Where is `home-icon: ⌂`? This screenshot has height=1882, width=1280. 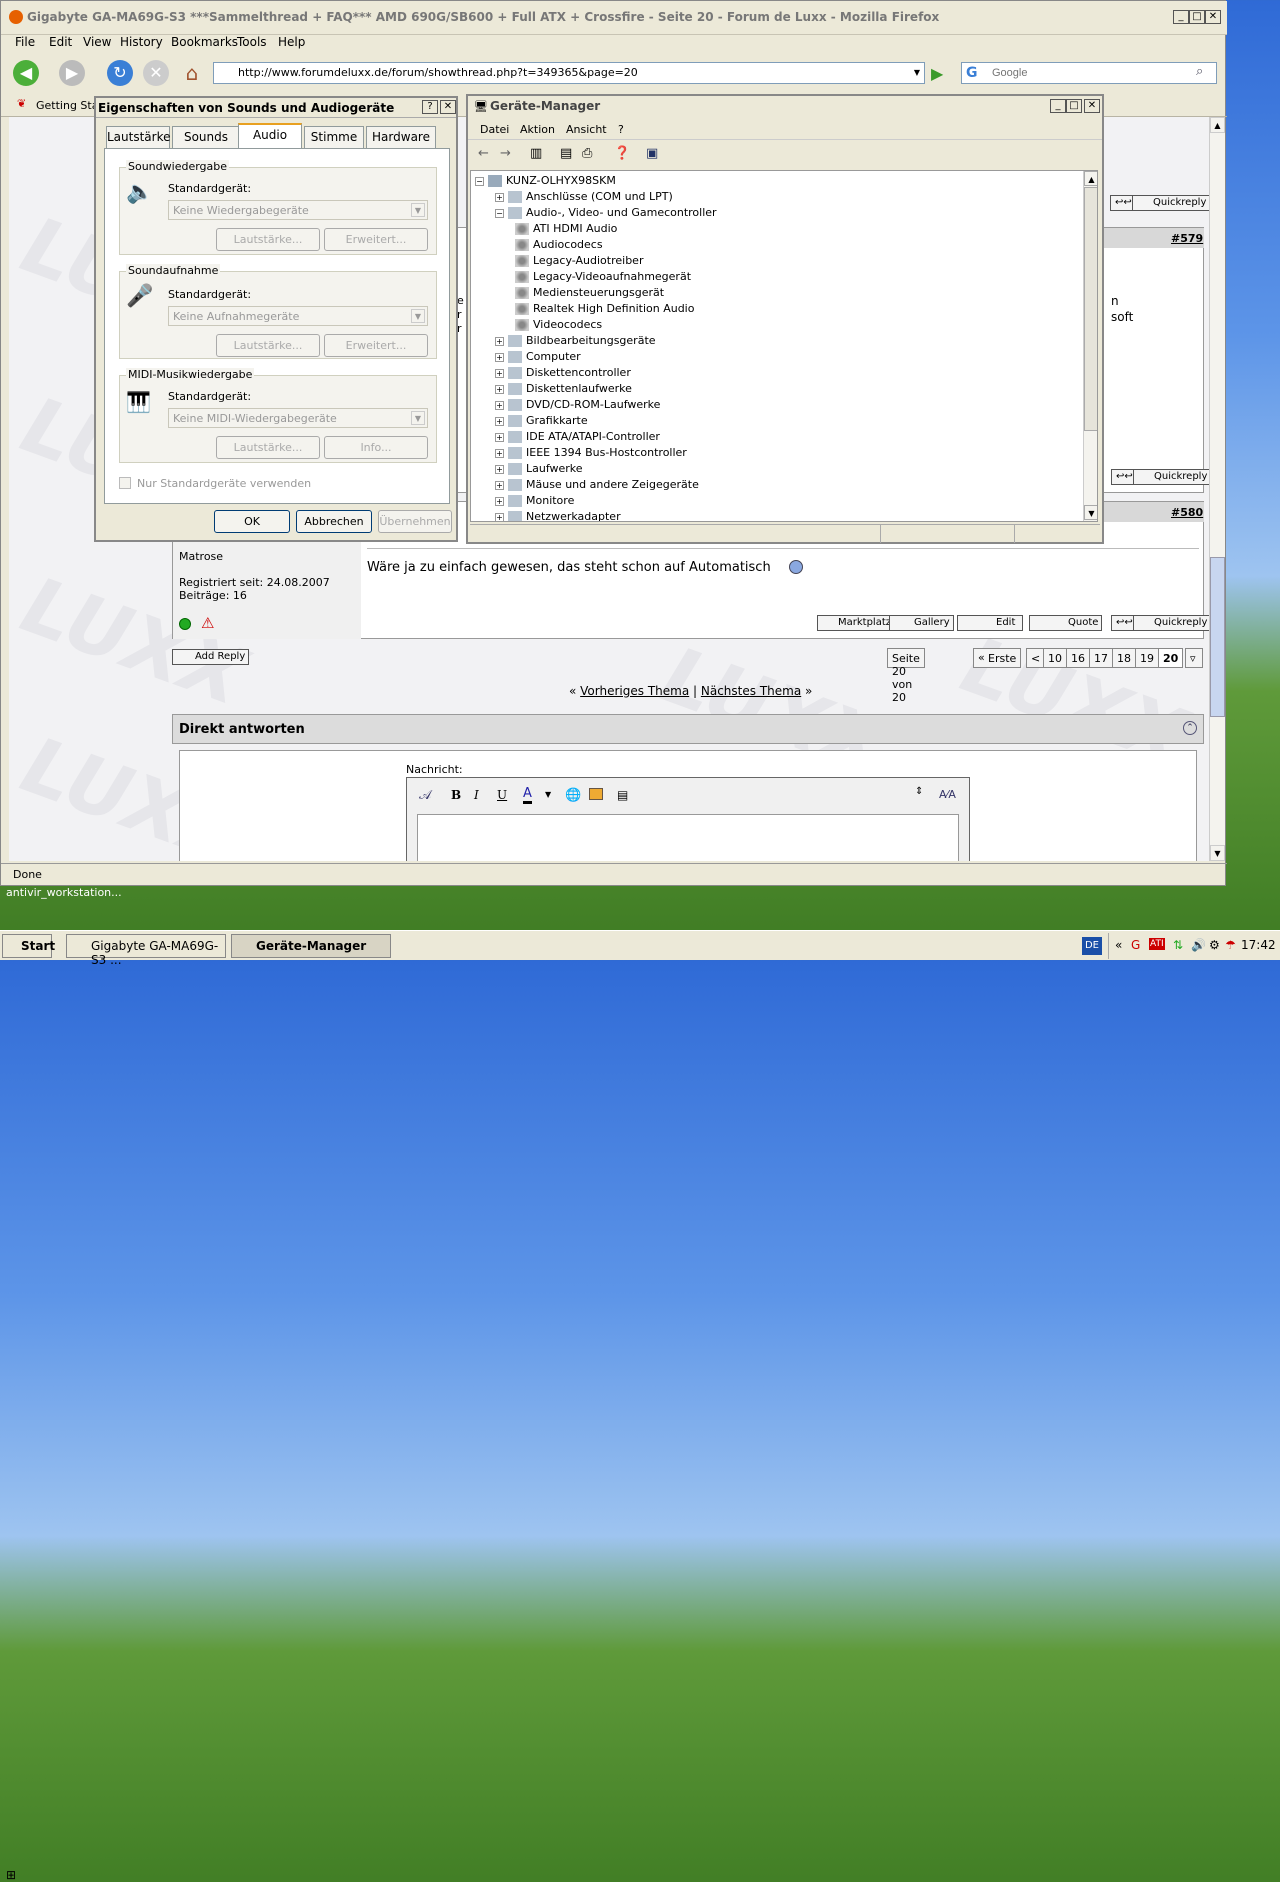 home-icon: ⌂ is located at coordinates (192, 73).